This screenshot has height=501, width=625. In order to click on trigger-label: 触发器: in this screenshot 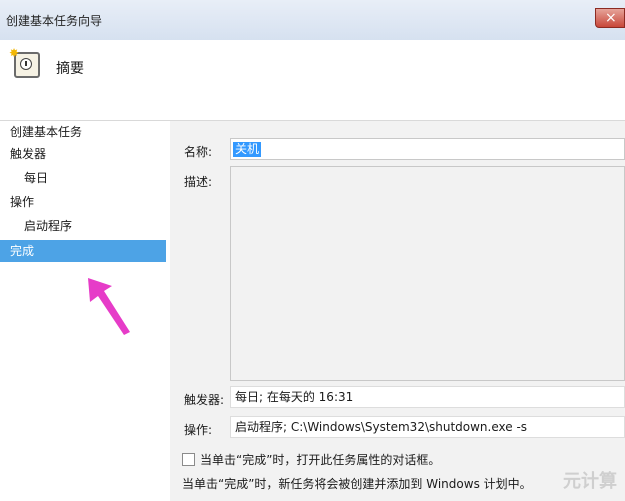, I will do `click(204, 400)`.